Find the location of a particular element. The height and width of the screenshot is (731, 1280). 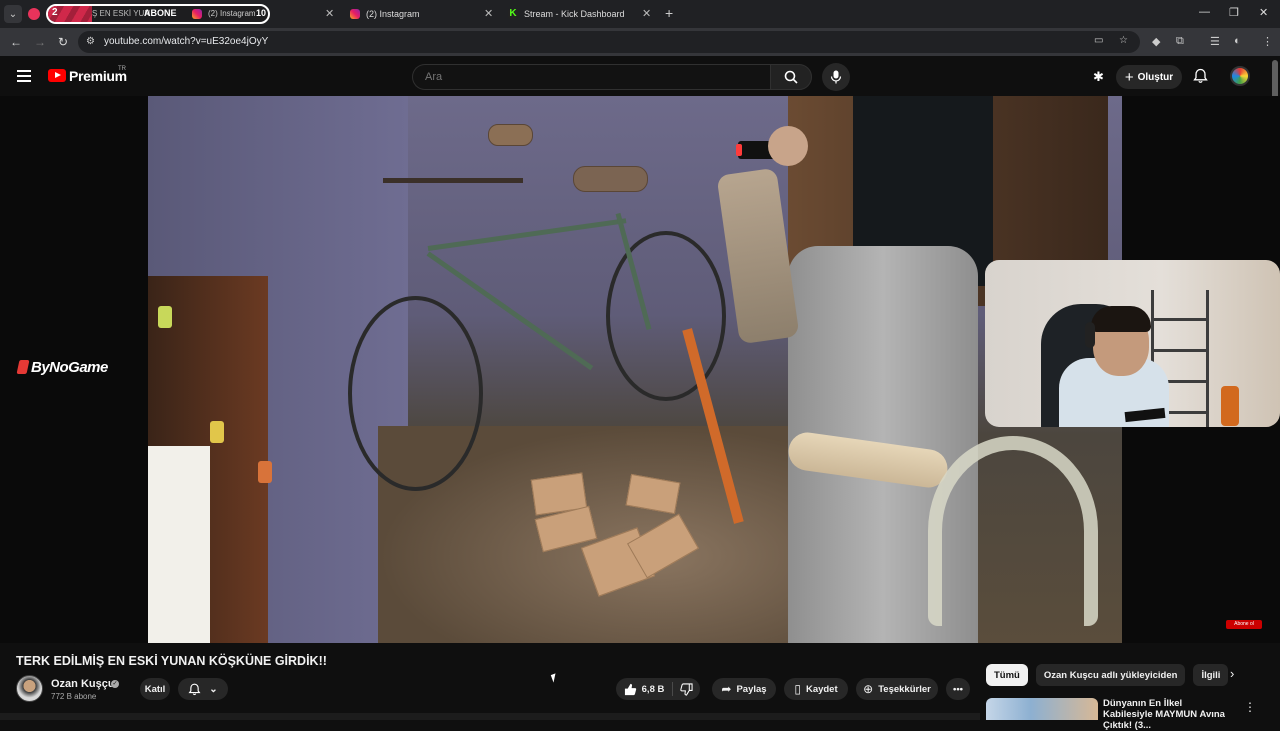

tab-stream-overlay: 2 Ş EN ESKİ YUN ABONE (2) Instagram 10 is located at coordinates (149, 14).